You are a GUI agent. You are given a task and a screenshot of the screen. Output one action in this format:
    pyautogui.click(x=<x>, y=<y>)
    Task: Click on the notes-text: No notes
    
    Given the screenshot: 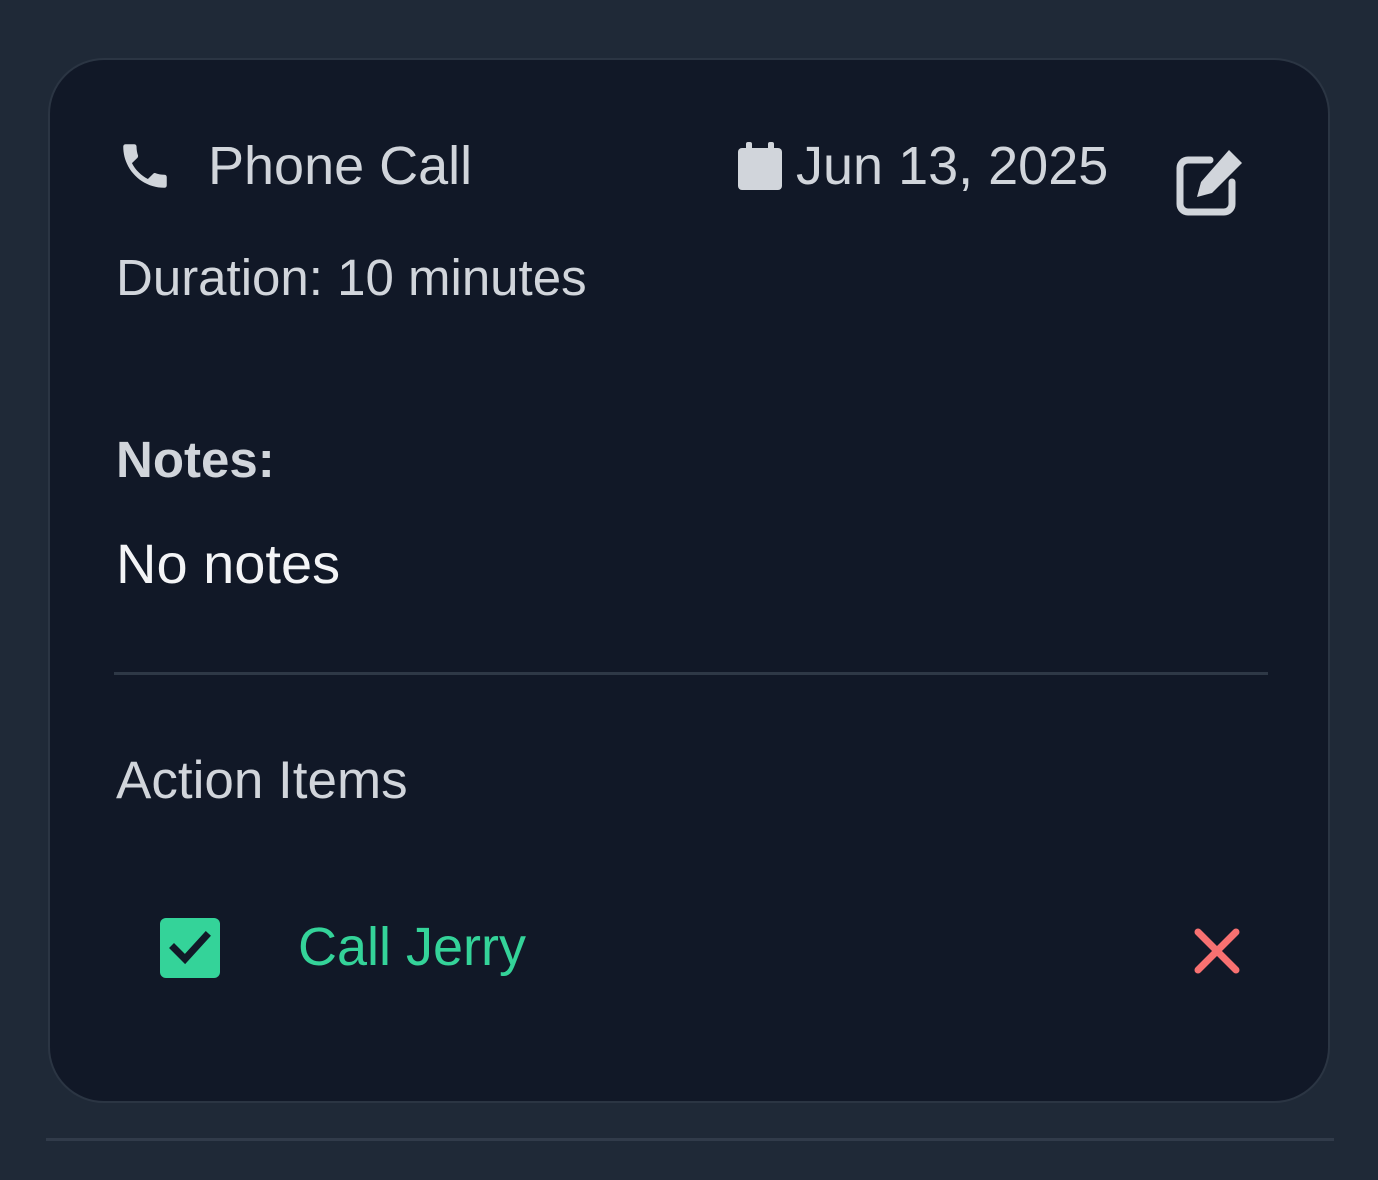 What is the action you would take?
    pyautogui.click(x=228, y=563)
    